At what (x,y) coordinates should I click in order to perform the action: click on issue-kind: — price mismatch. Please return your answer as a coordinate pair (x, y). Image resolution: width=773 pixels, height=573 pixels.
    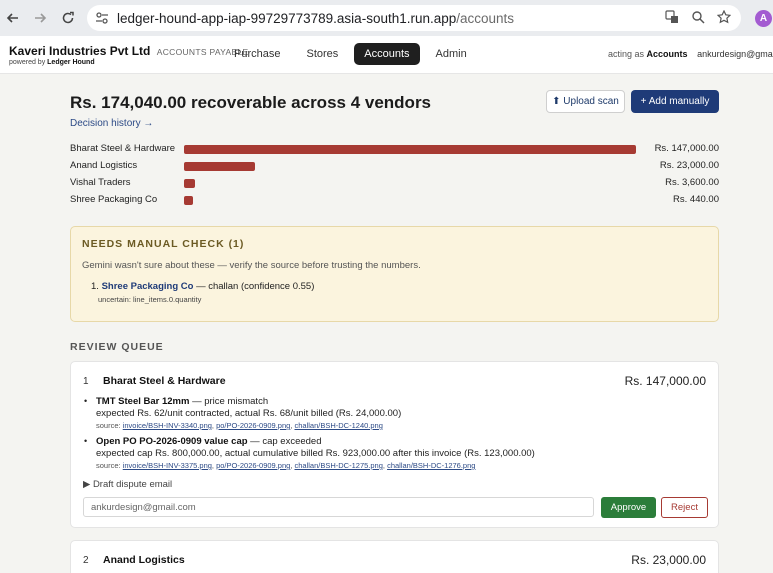
    Looking at the image, I should click on (229, 401).